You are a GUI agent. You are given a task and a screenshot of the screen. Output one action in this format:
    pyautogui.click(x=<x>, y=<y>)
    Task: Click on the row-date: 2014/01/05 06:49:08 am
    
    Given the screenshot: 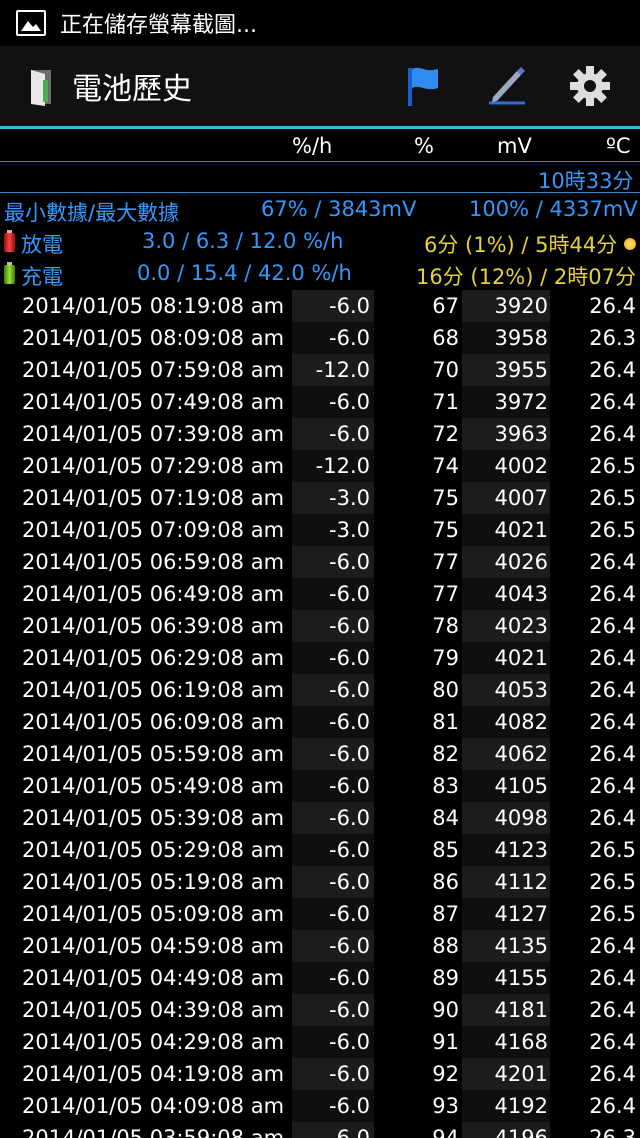 What is the action you would take?
    pyautogui.click(x=153, y=594)
    